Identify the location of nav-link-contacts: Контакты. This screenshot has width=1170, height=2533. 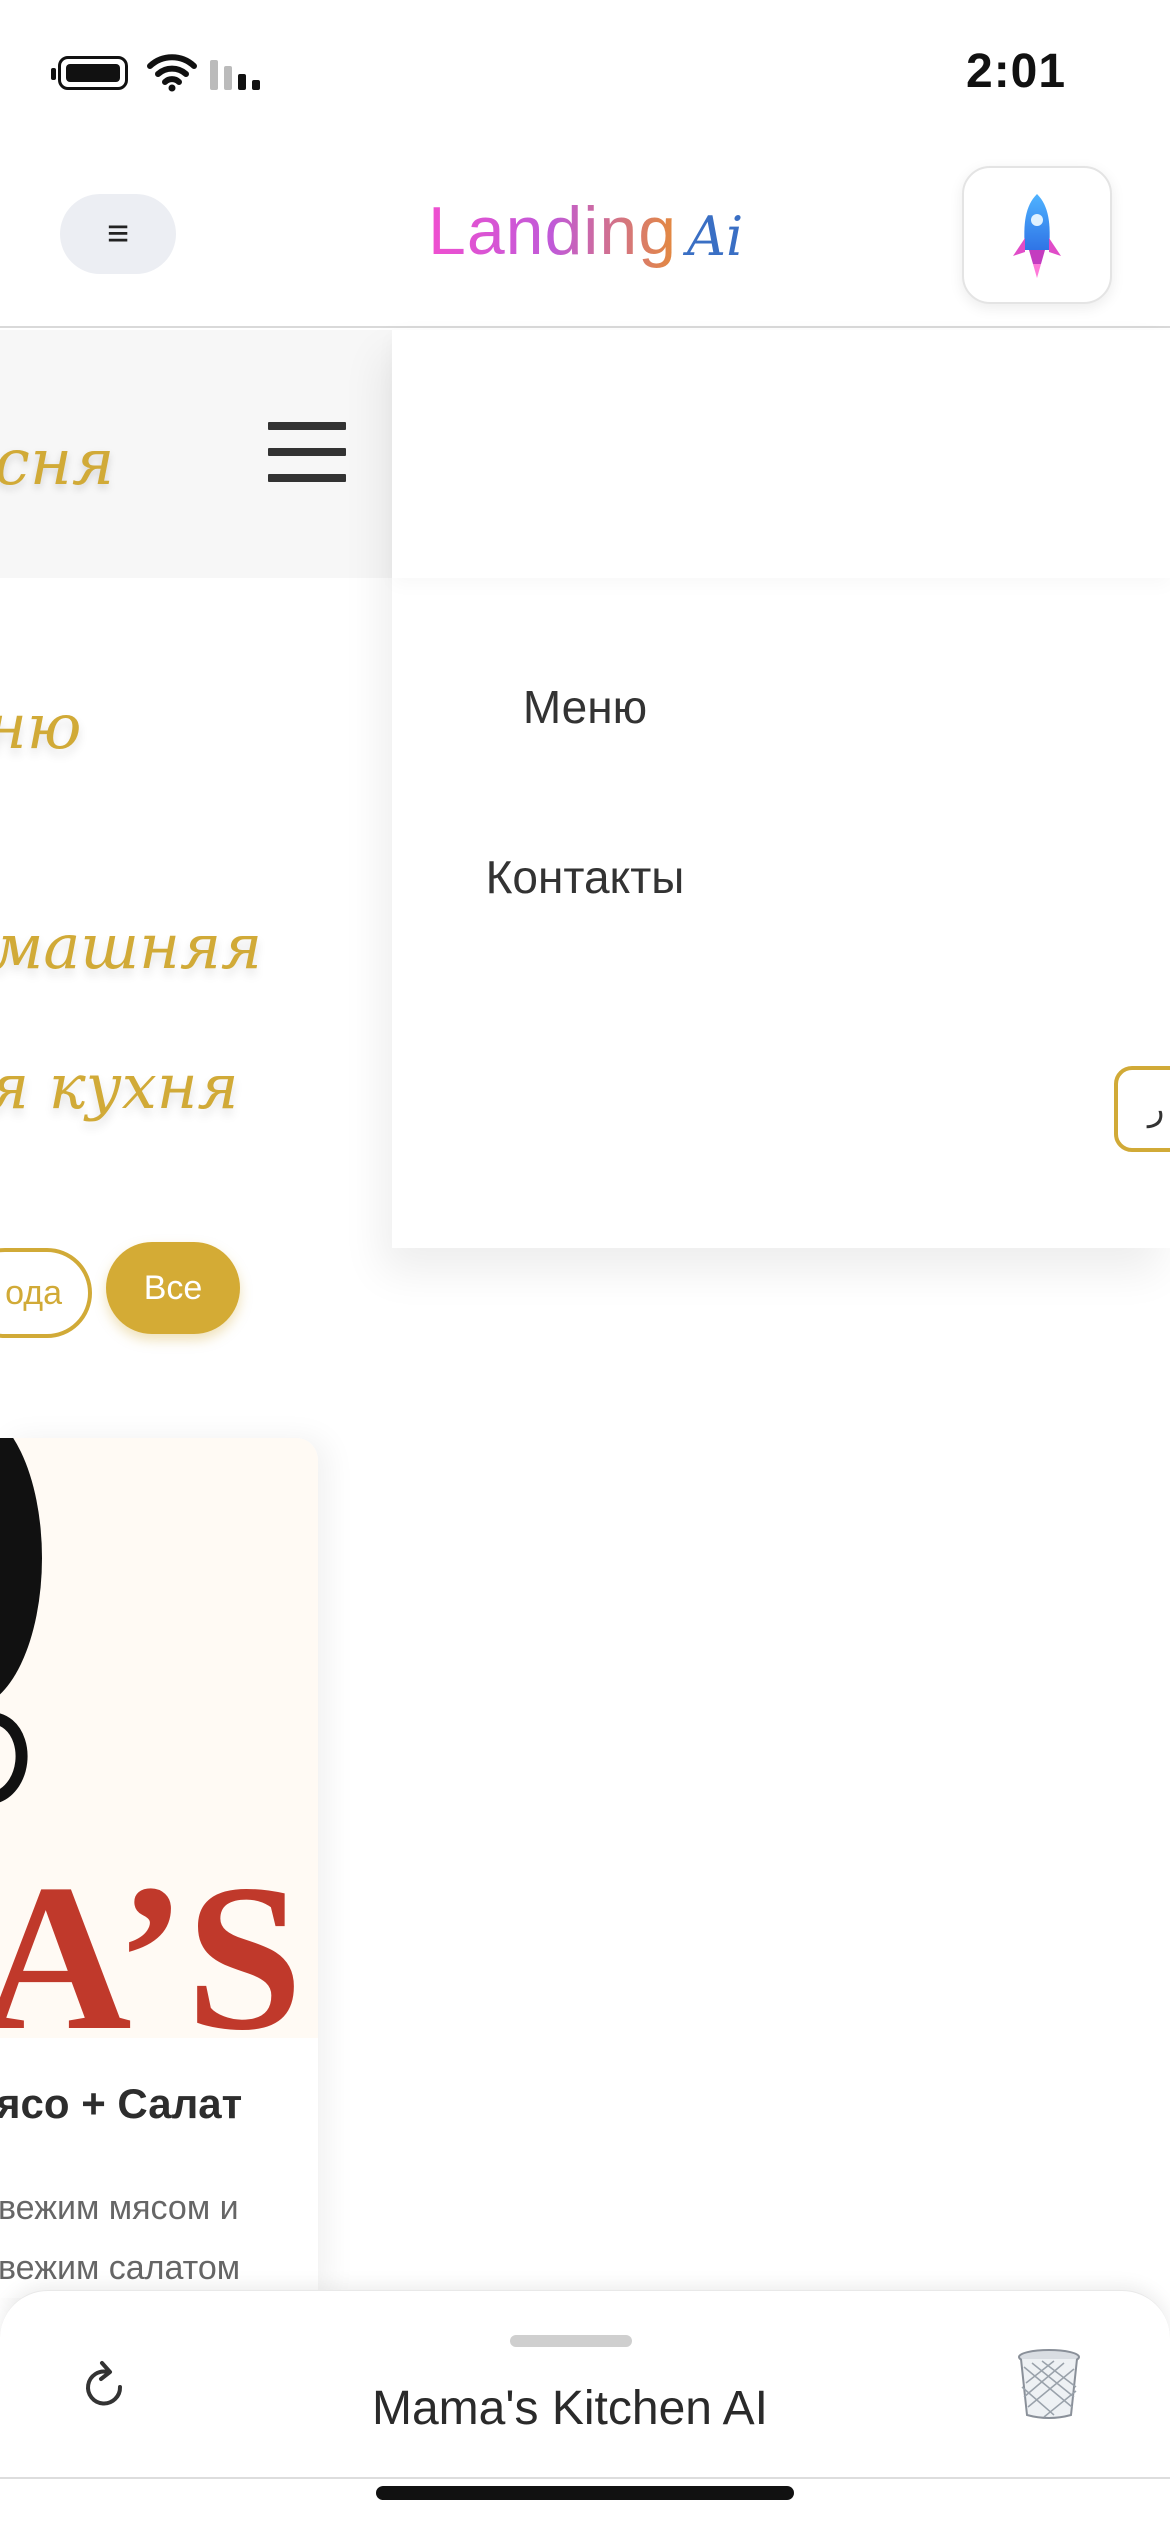
(585, 877).